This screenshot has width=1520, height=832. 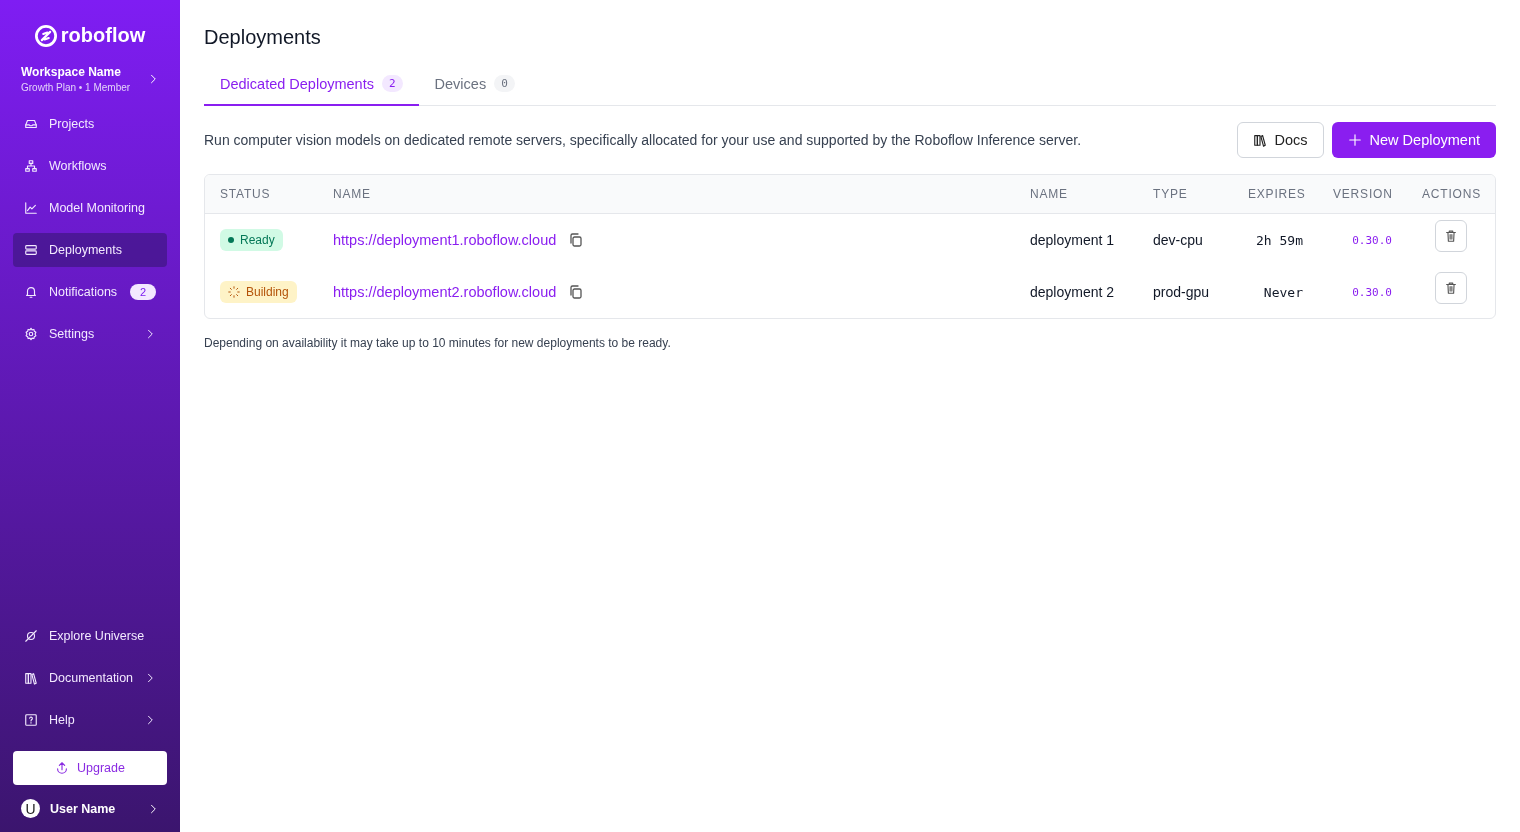 I want to click on tab-count: 0, so click(x=504, y=83).